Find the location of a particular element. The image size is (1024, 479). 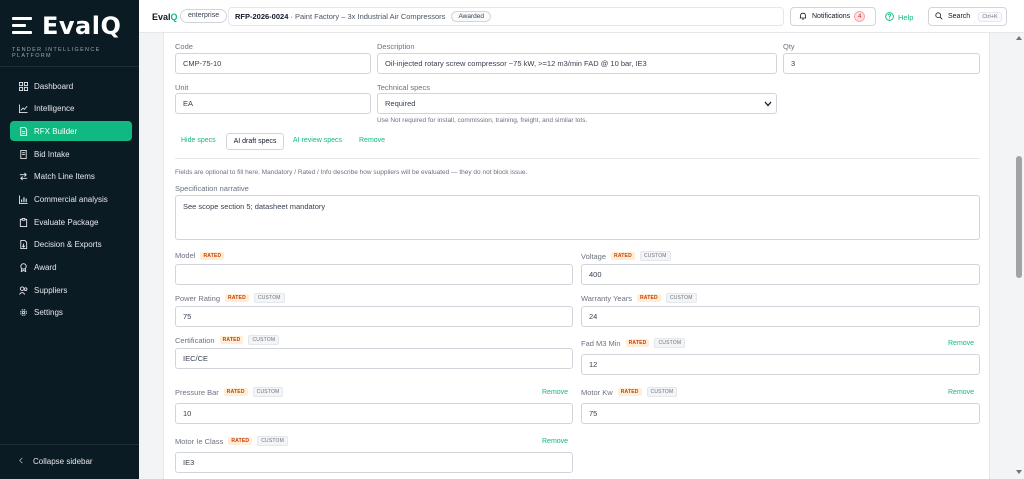

motor-kw-label: Motor Kw RATED CUSTOM is located at coordinates (629, 392).